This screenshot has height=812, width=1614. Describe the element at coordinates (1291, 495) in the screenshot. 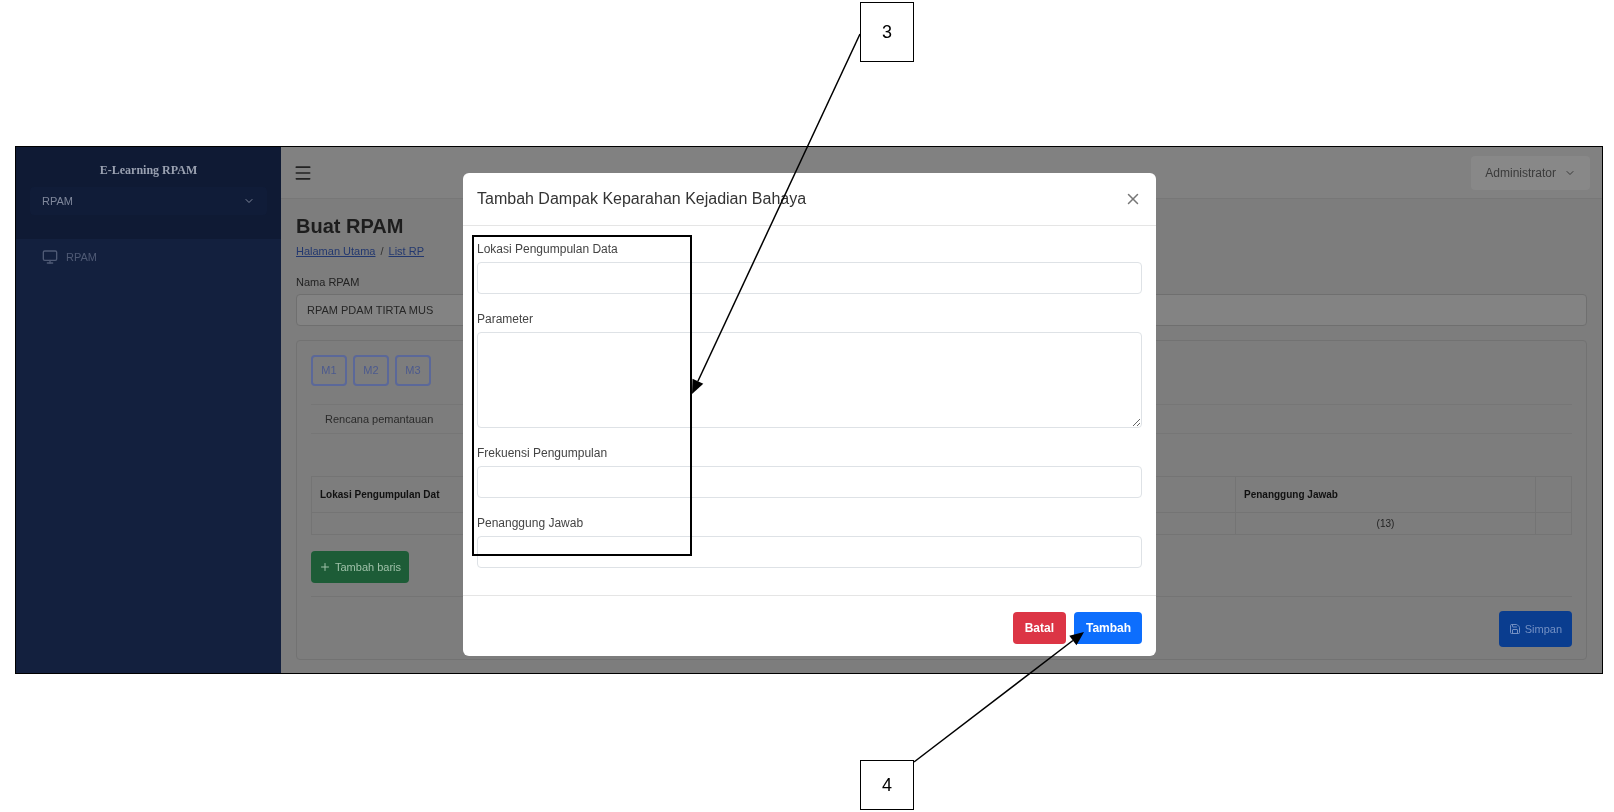

I see `column-header: Penanggung Jawab` at that location.